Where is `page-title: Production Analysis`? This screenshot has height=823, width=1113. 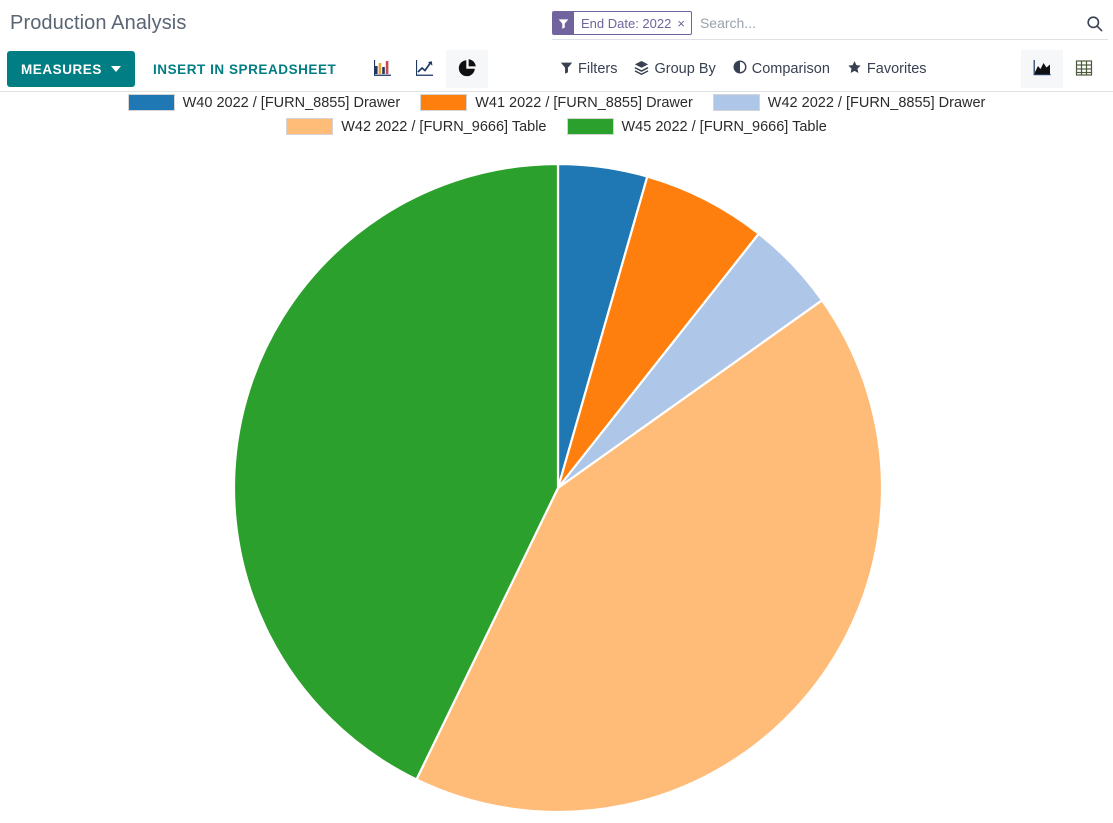
page-title: Production Analysis is located at coordinates (98, 23).